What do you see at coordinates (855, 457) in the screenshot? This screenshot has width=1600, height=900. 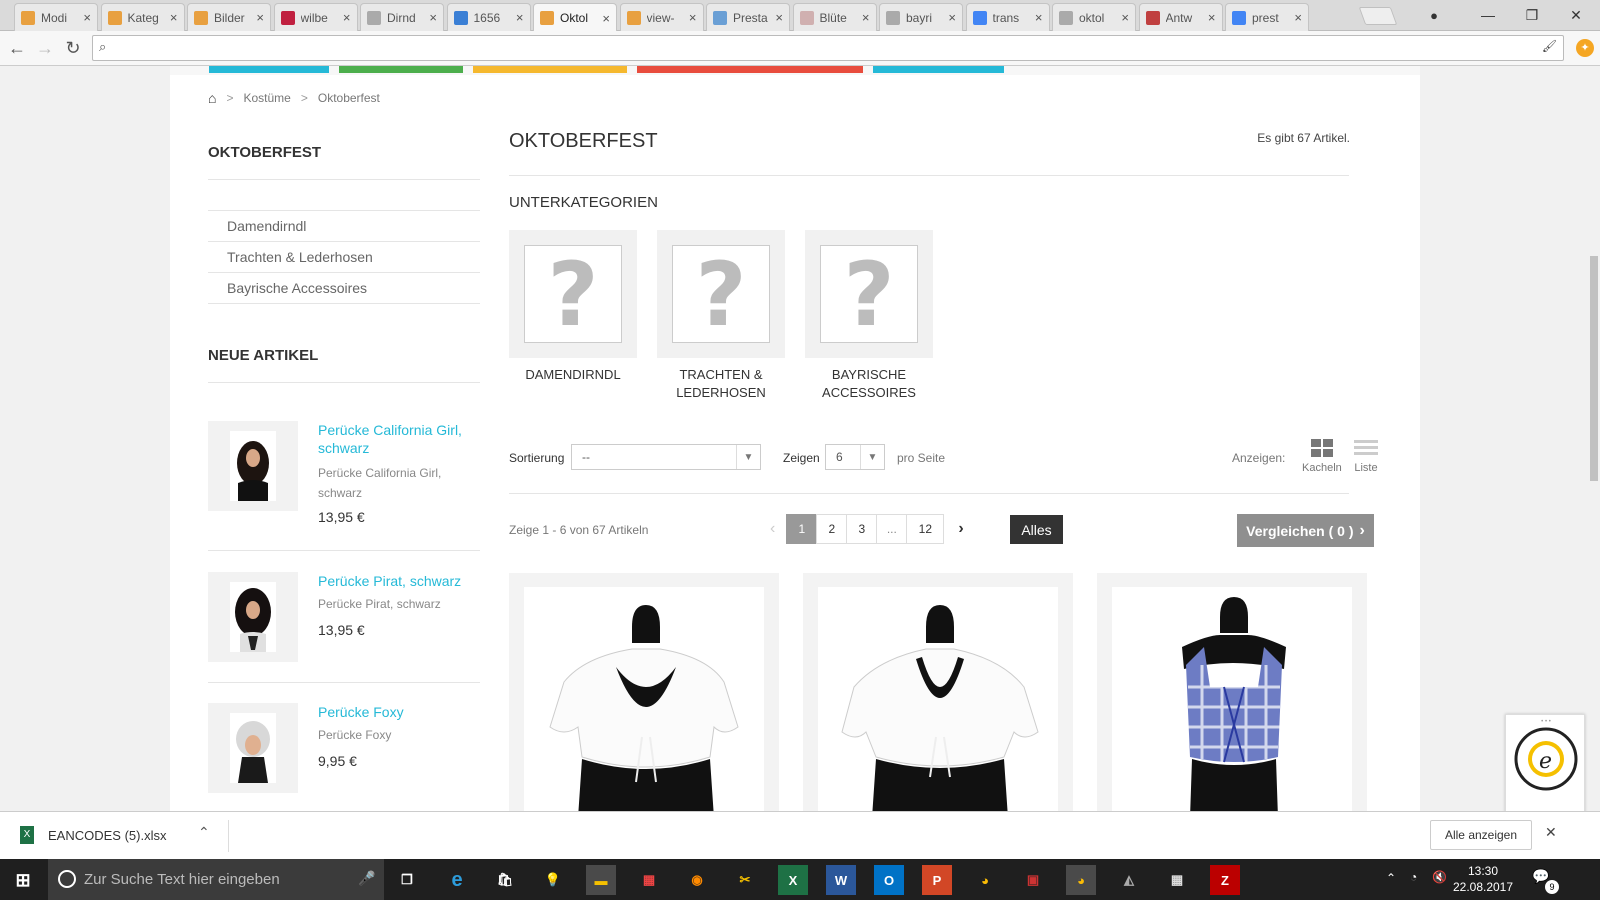 I see `per-page-select: 6 ▼` at bounding box center [855, 457].